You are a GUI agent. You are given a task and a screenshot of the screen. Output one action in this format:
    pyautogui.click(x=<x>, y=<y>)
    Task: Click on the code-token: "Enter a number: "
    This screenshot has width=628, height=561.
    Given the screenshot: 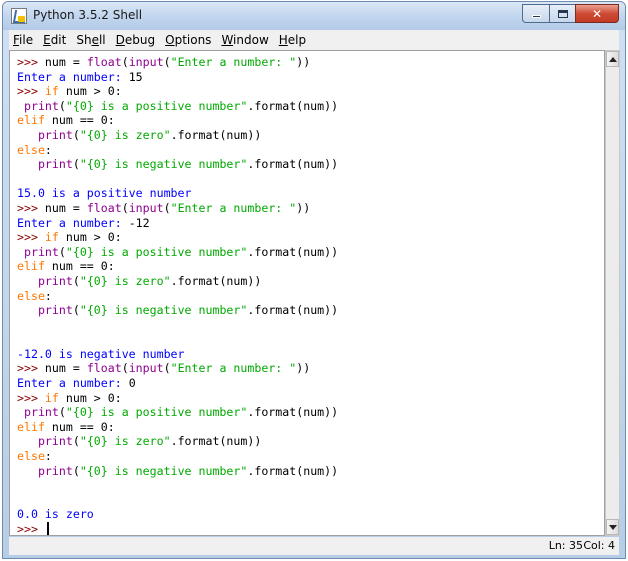 What is the action you would take?
    pyautogui.click(x=233, y=62)
    